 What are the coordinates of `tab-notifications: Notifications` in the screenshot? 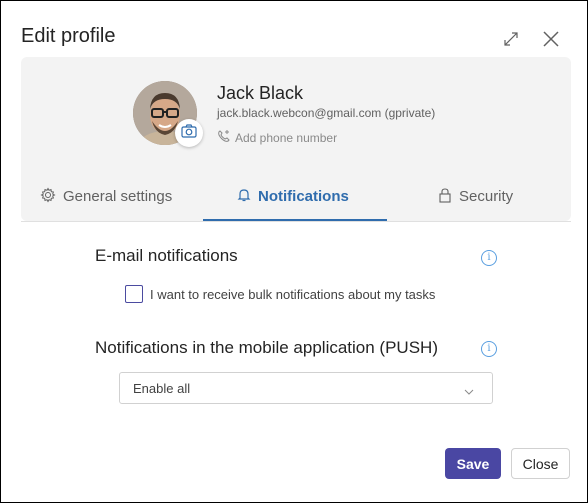 It's located at (293, 196).